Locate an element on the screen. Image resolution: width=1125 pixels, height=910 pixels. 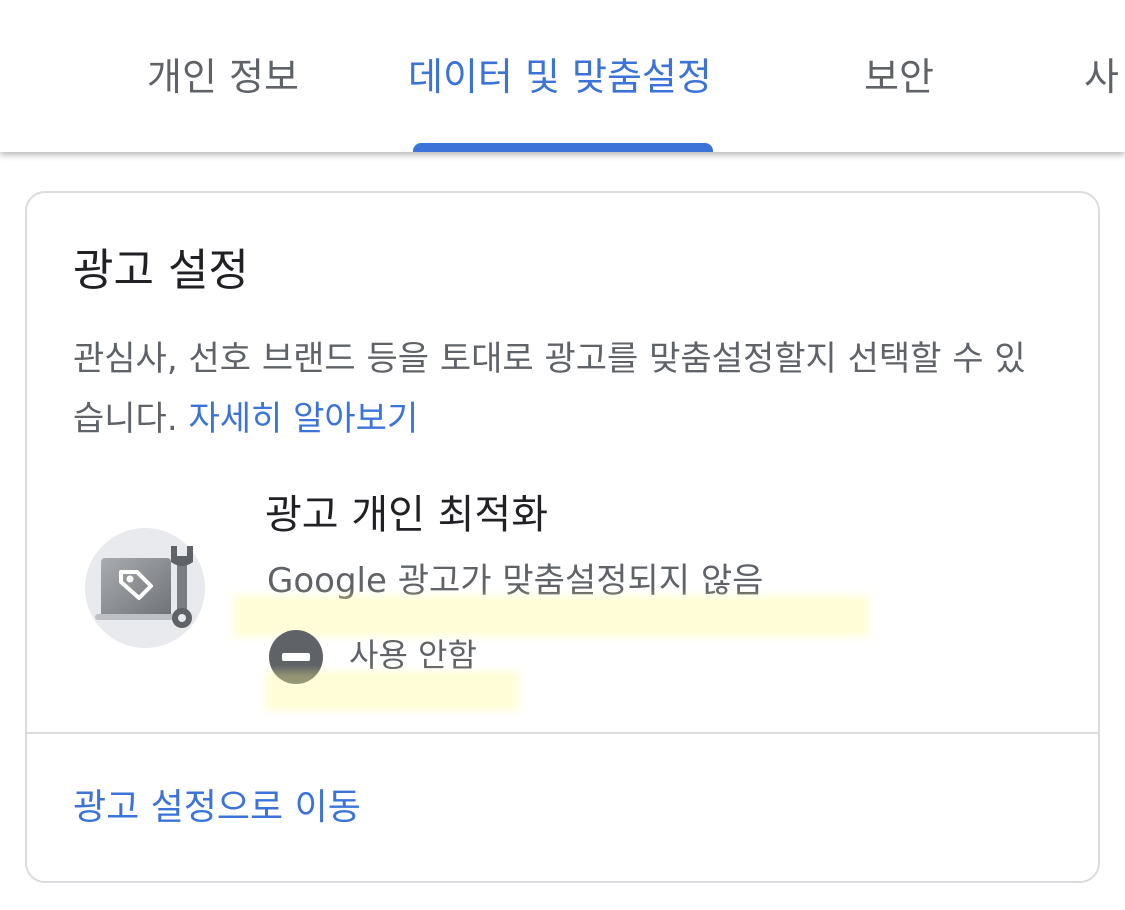
tab-personal-info: 개인 정보 is located at coordinates (223, 77).